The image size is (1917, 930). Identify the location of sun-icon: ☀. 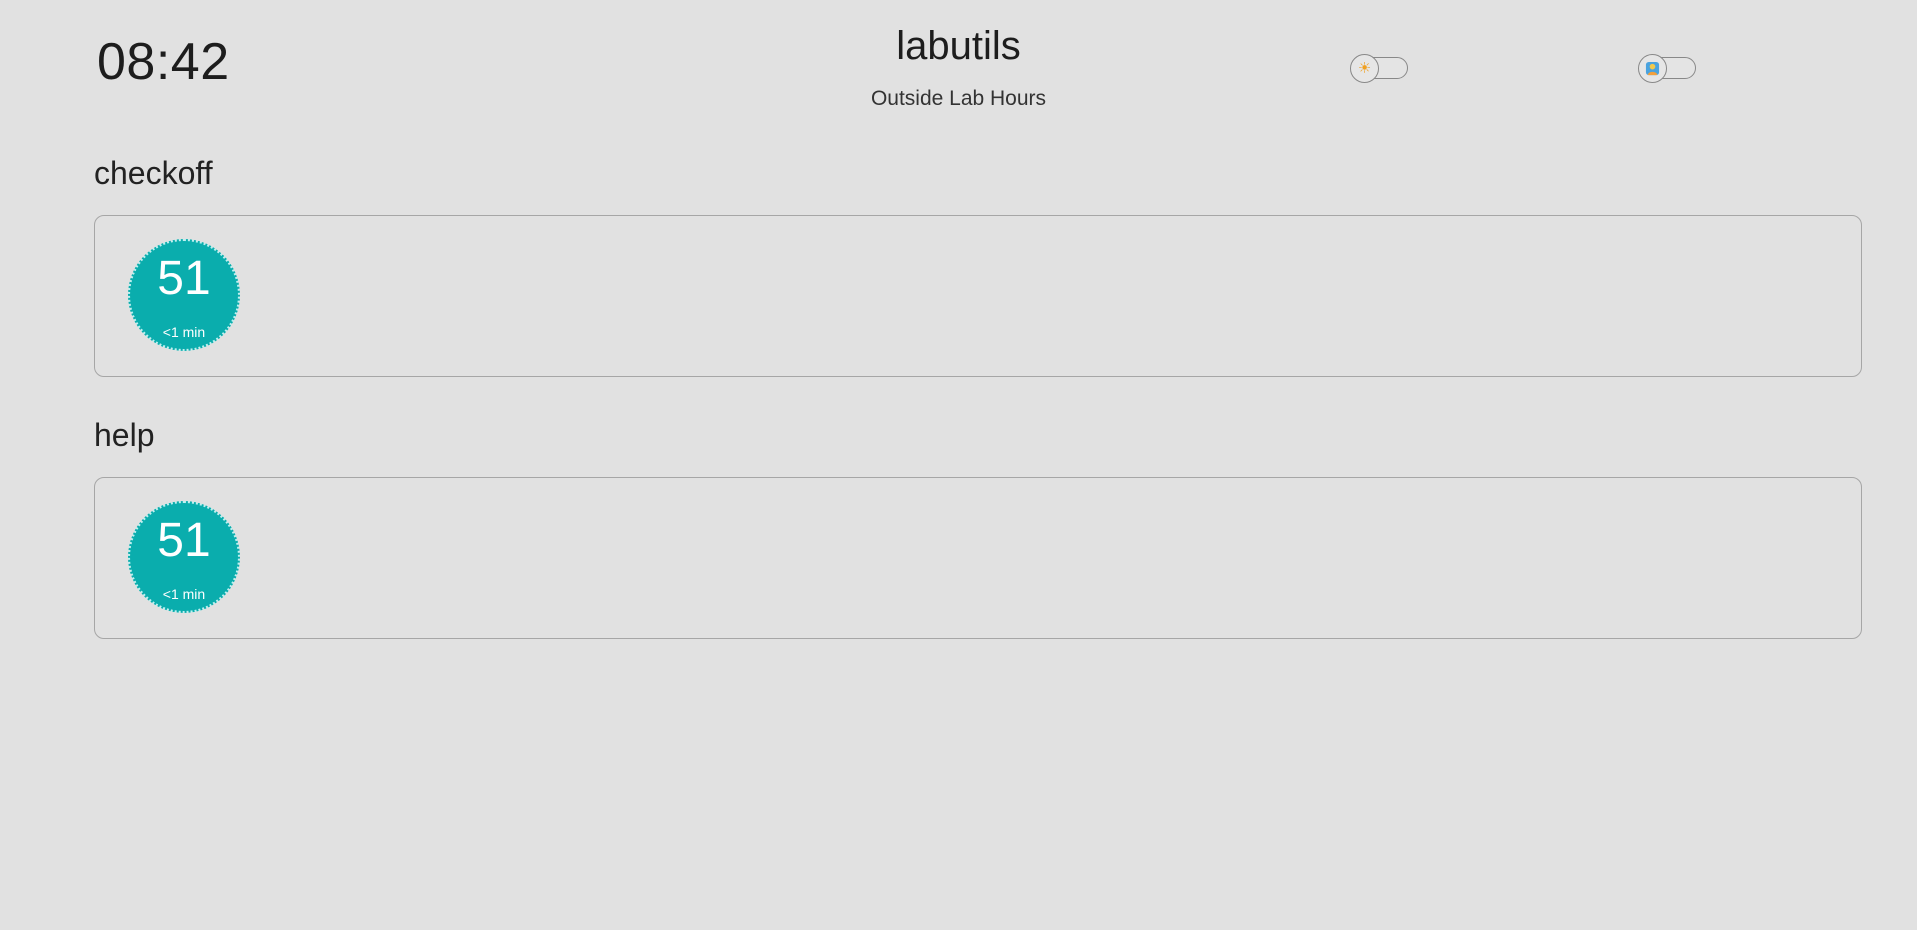
(1364, 68).